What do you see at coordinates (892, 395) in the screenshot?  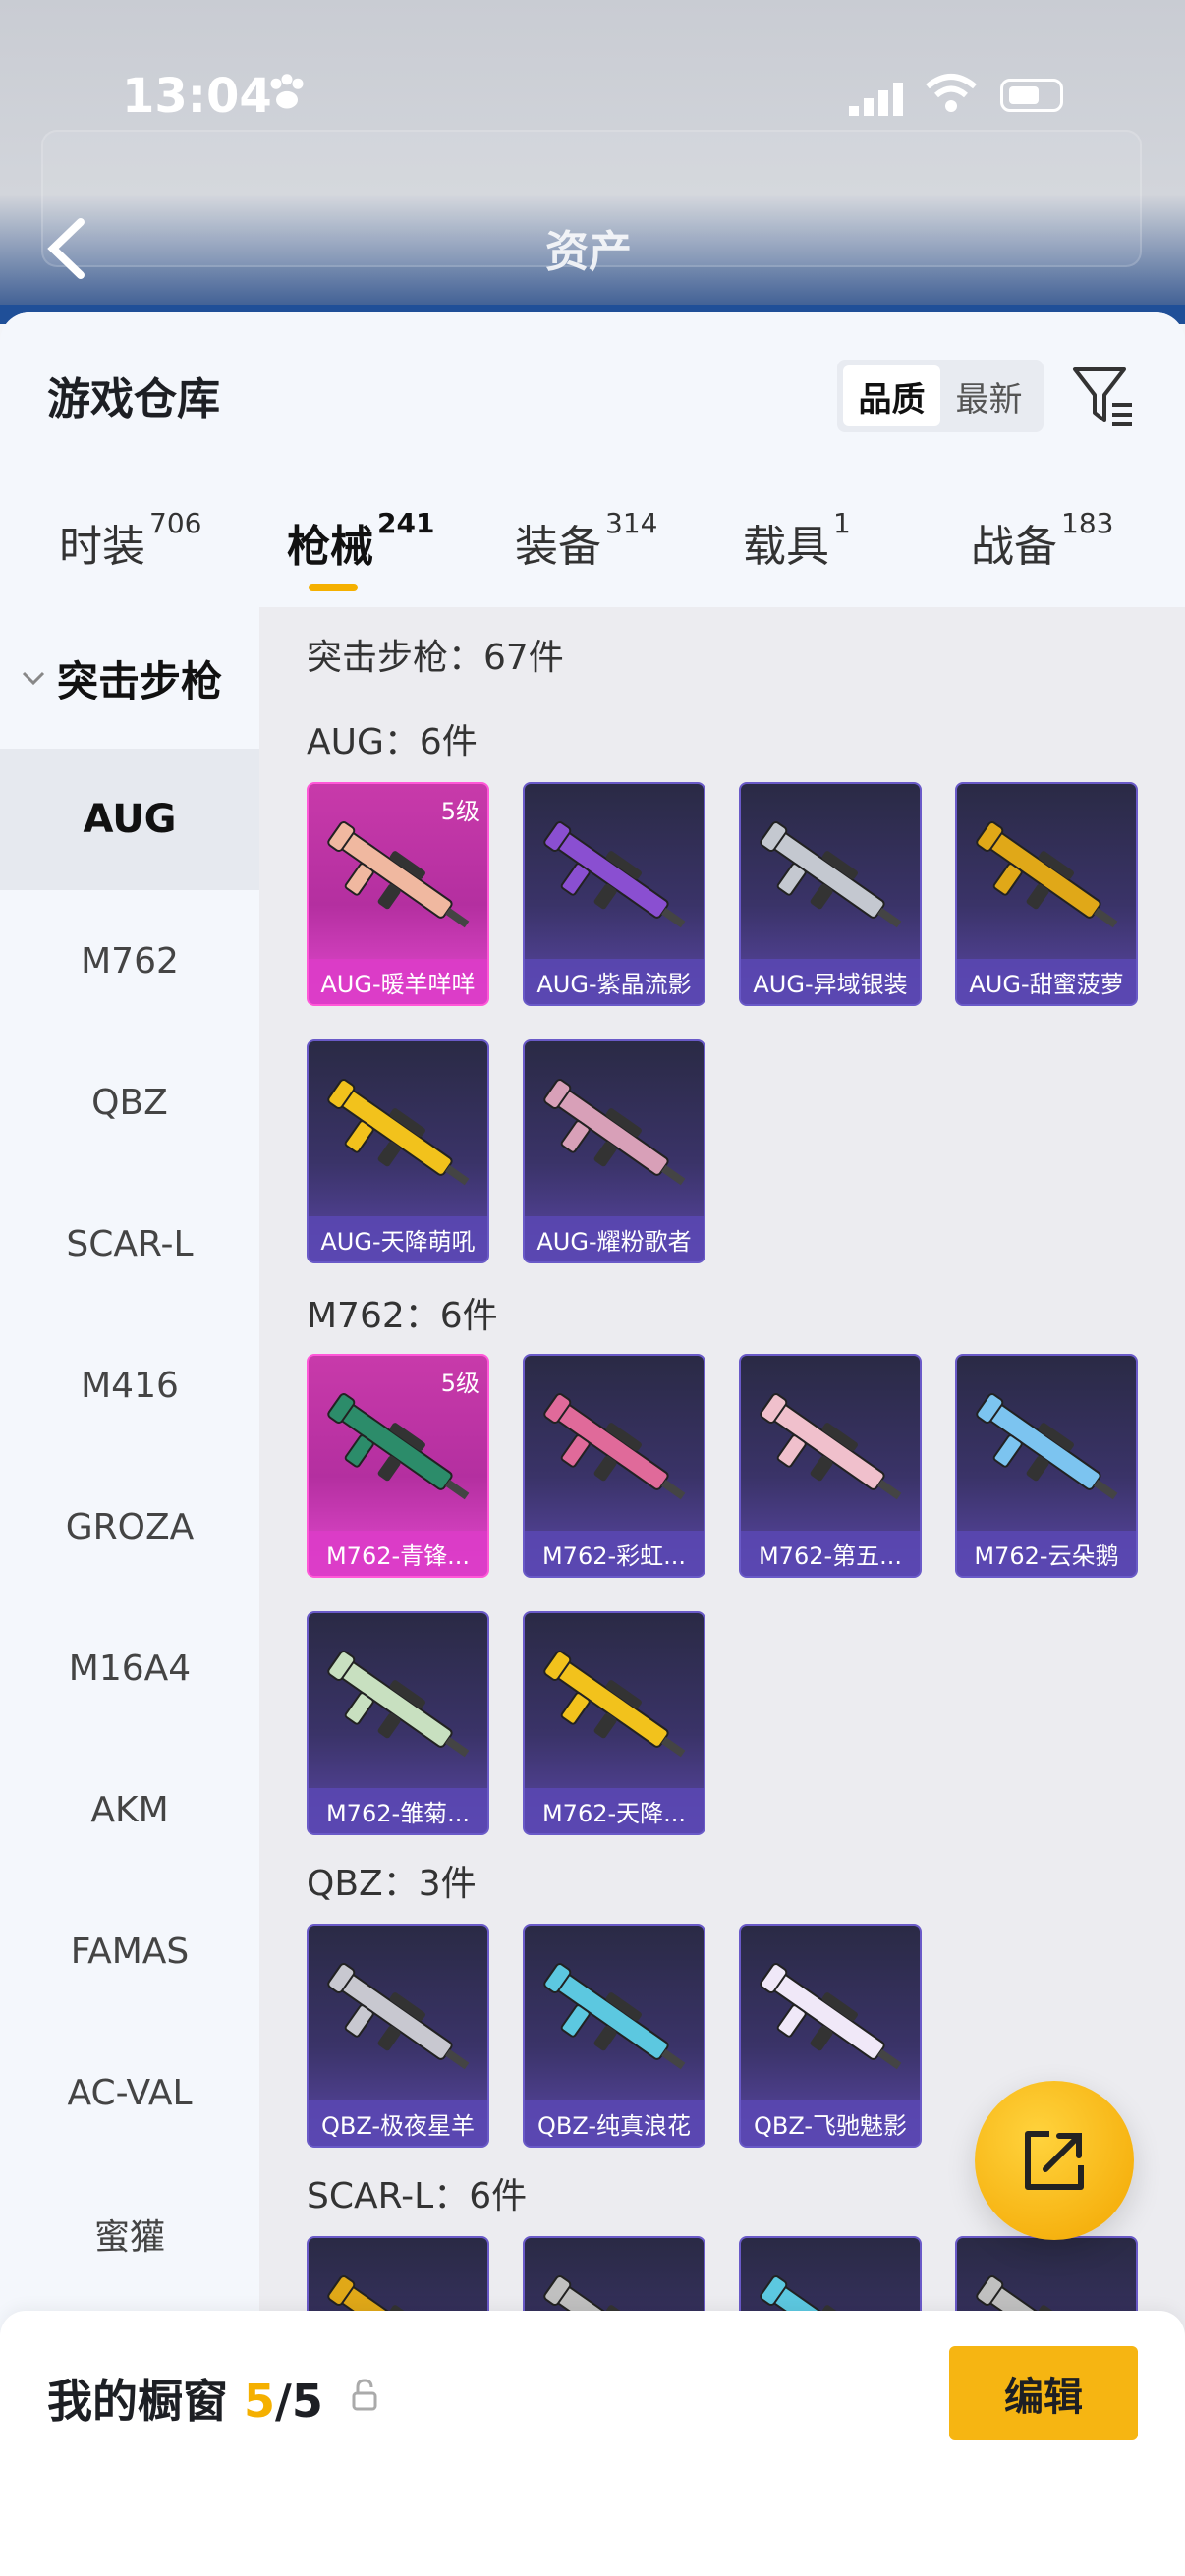 I see `sort-quality-button: 品质` at bounding box center [892, 395].